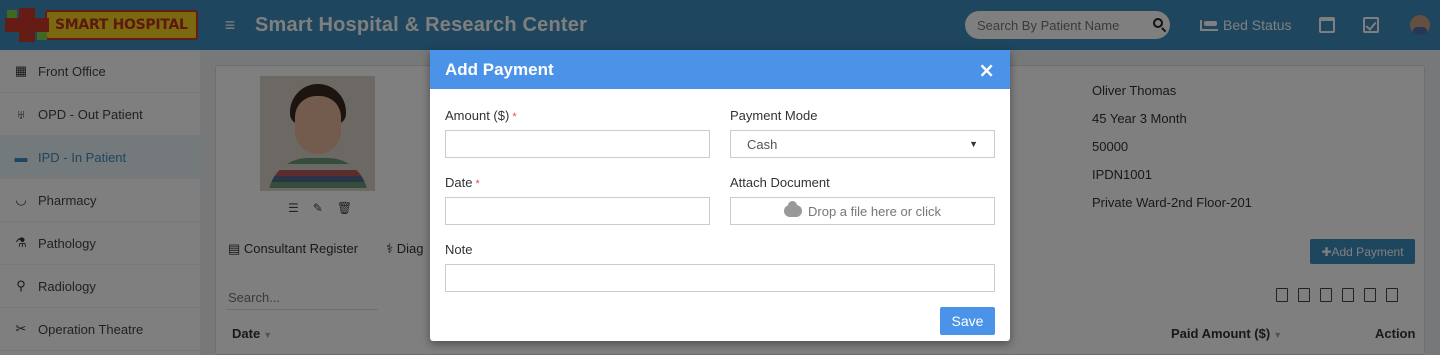 The width and height of the screenshot is (1440, 355). What do you see at coordinates (967, 321) in the screenshot?
I see `save-button: Save` at bounding box center [967, 321].